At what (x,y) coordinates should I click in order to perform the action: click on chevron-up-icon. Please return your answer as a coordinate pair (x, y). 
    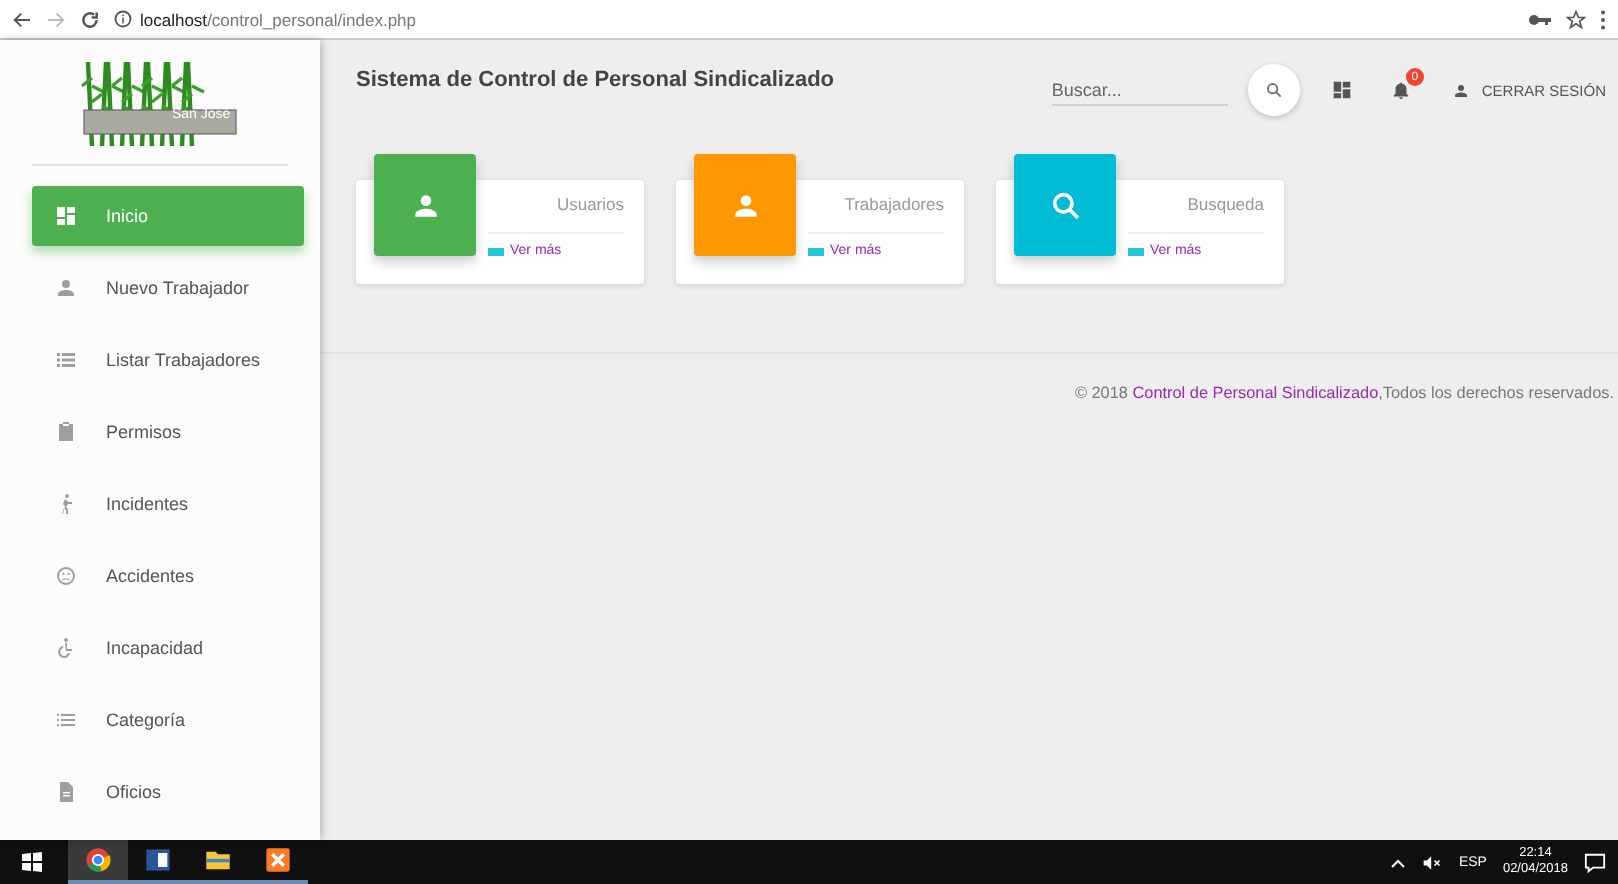
    Looking at the image, I should click on (1398, 862).